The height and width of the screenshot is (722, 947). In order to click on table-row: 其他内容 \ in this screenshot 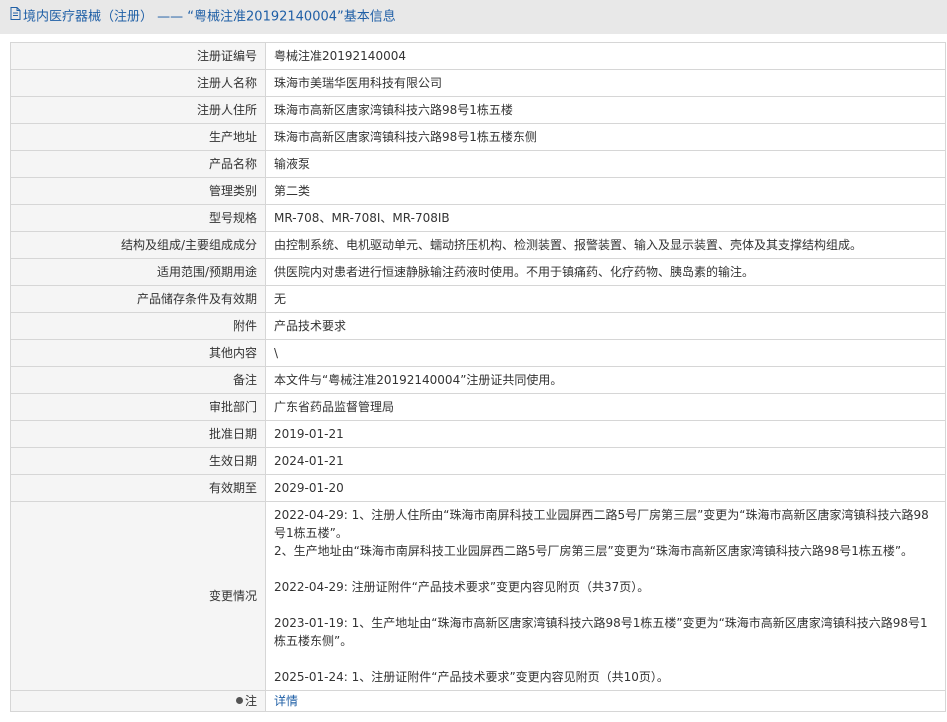, I will do `click(478, 353)`.